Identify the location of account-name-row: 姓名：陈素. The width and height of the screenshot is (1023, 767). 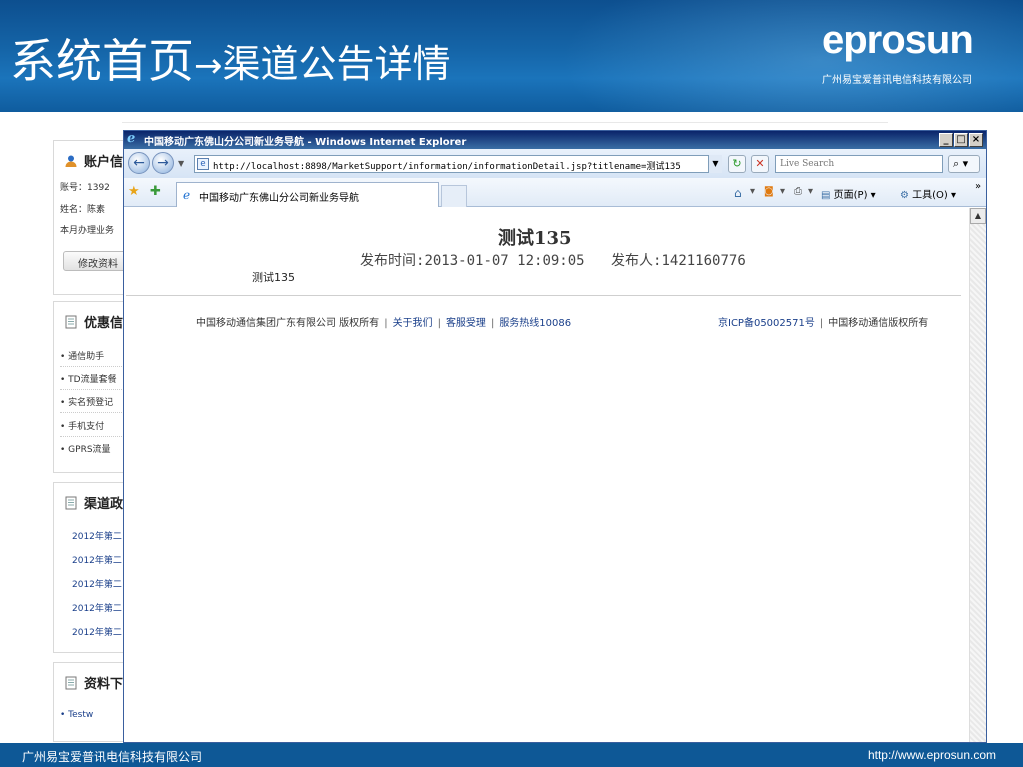
(83, 210).